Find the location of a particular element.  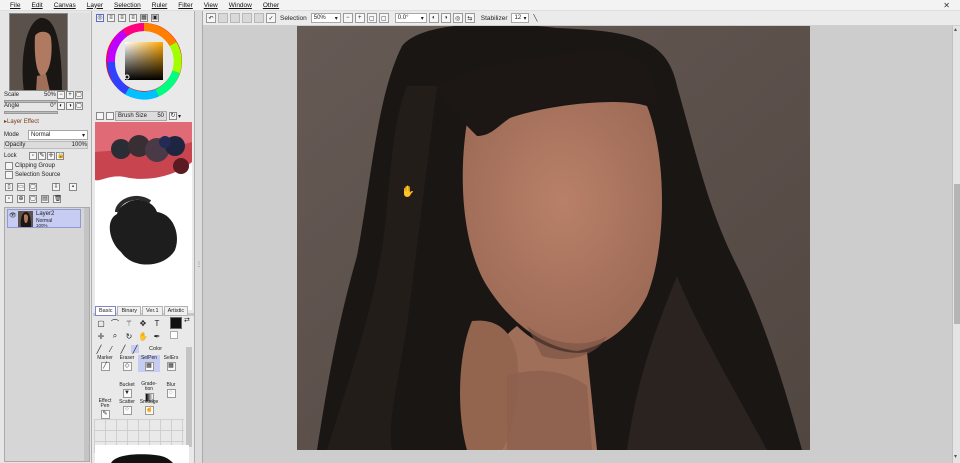

selection-visibility-checkbox: ✓ is located at coordinates (271, 18).